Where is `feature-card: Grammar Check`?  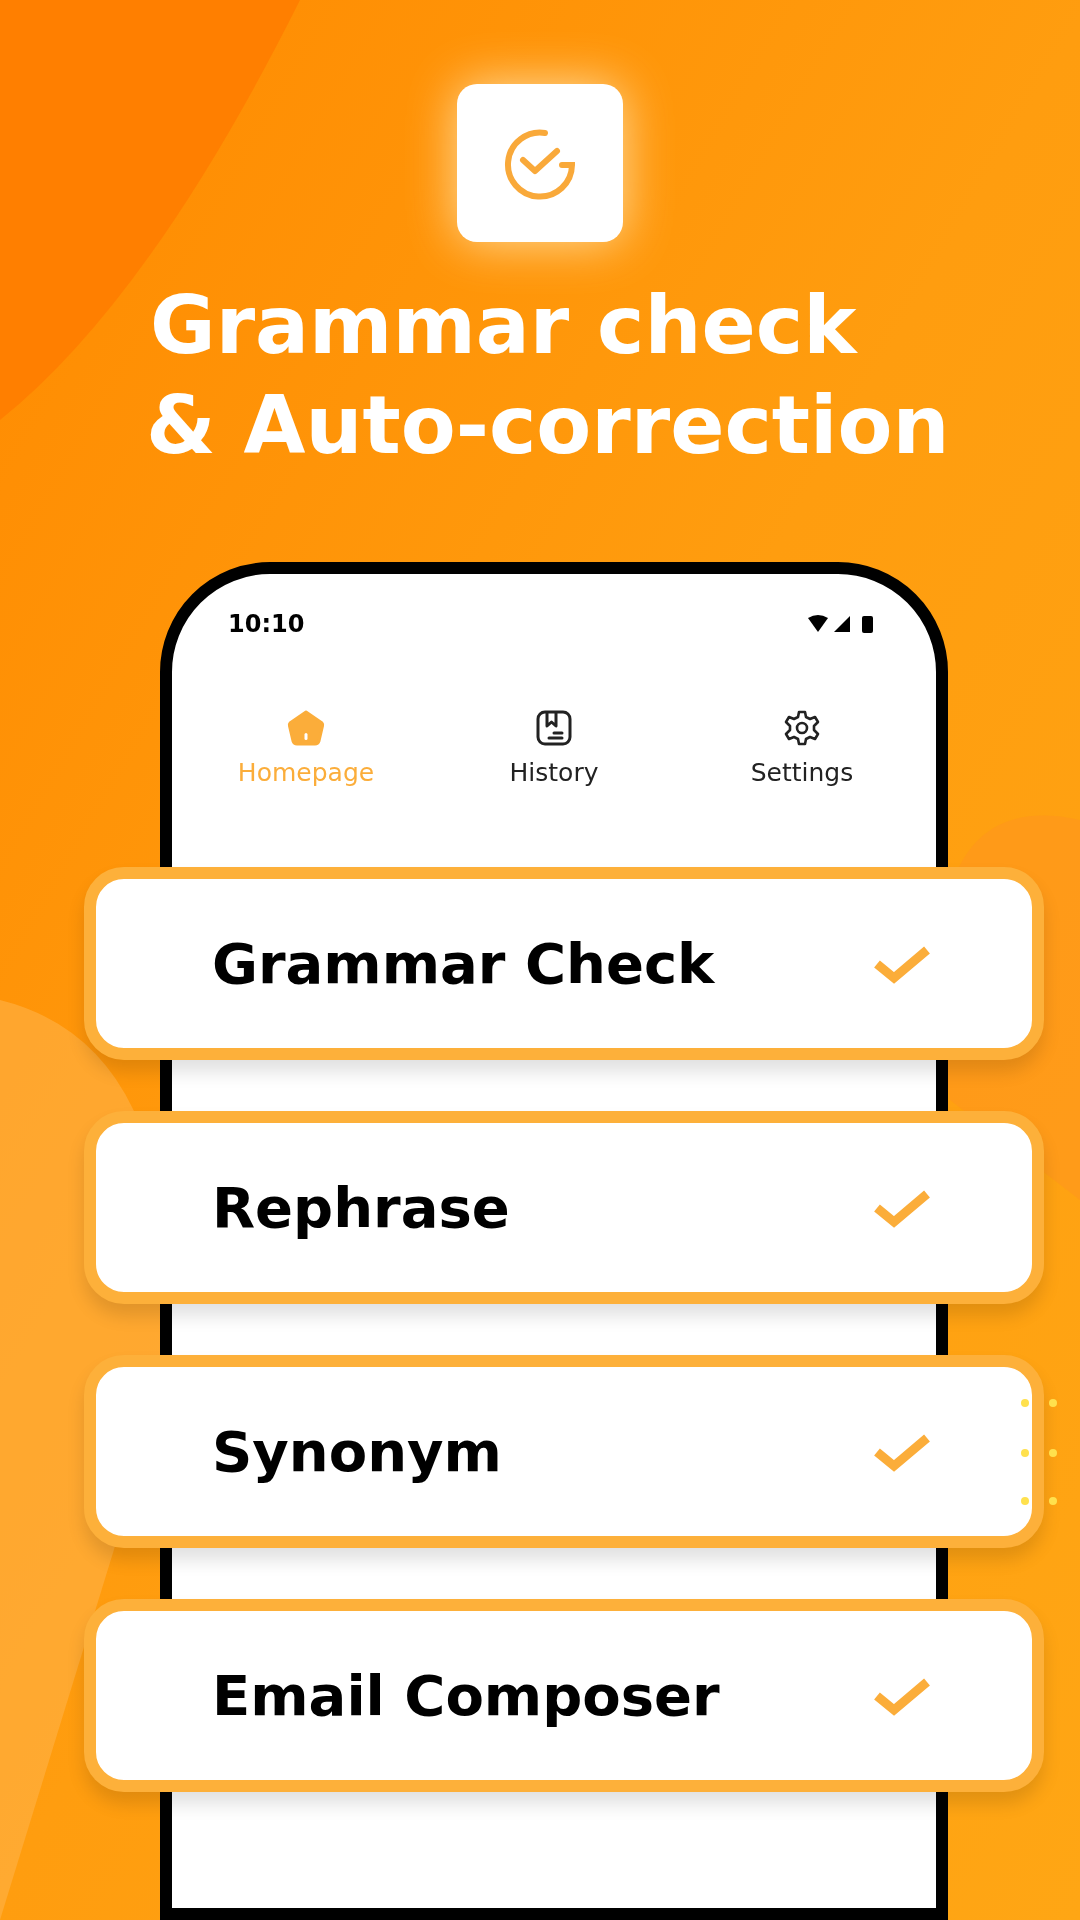 feature-card: Grammar Check is located at coordinates (564, 964).